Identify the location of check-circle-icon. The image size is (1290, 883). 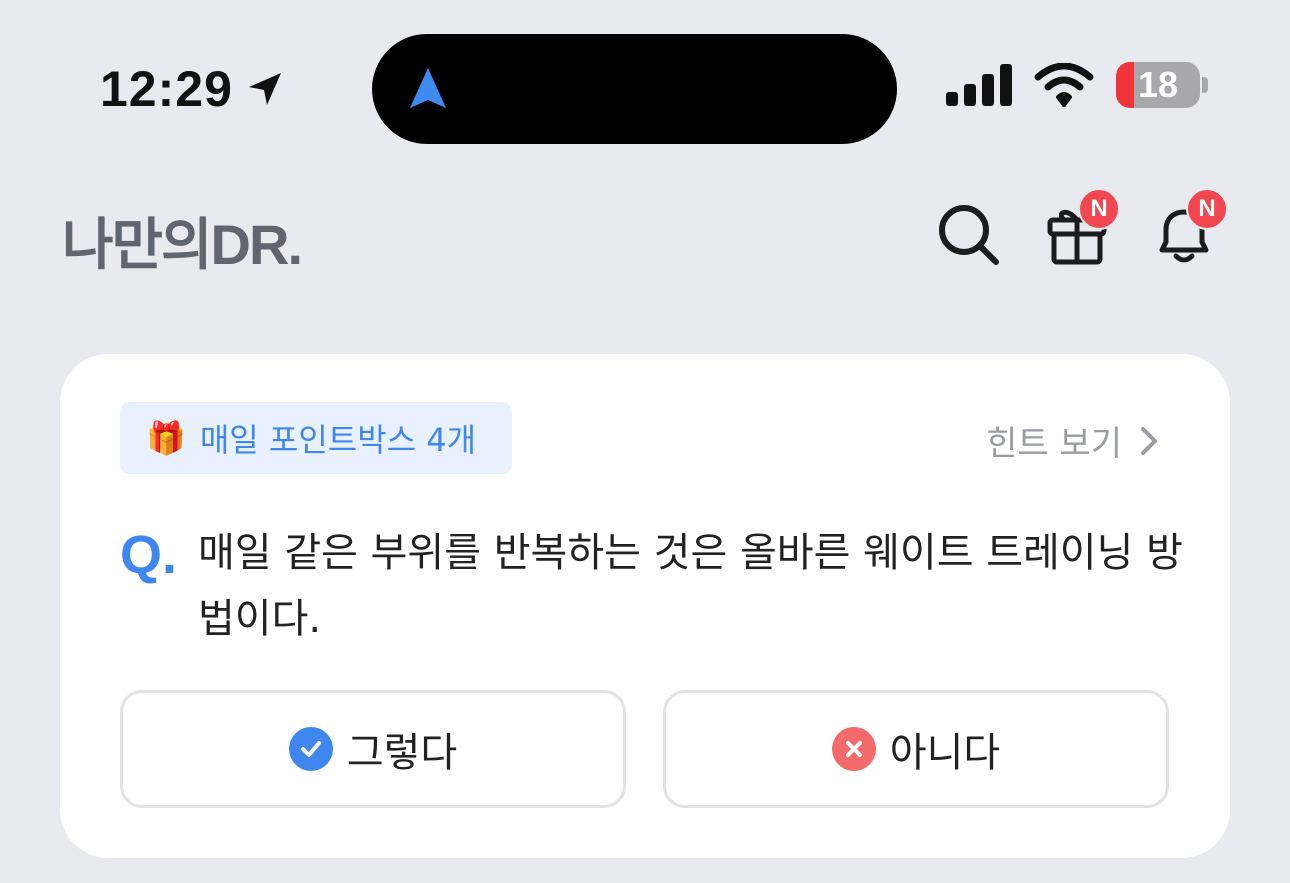
(310, 749).